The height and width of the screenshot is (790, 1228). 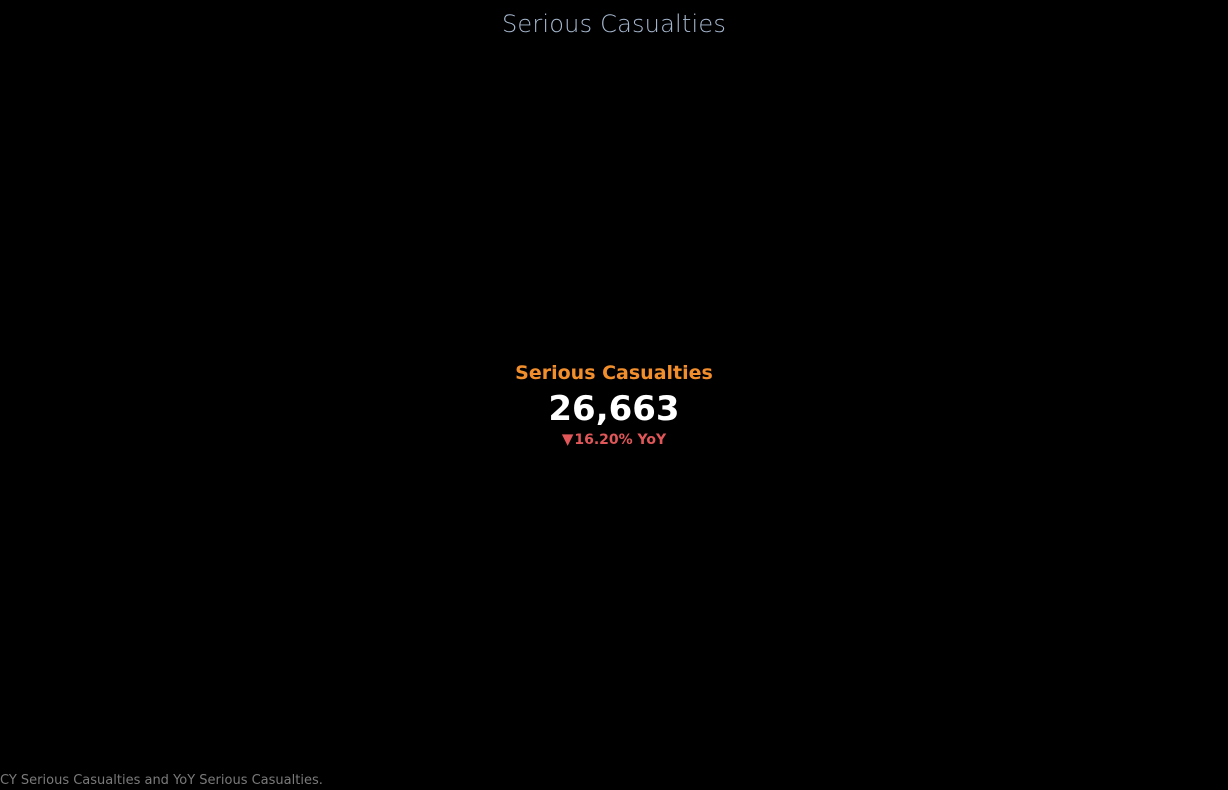 I want to click on kpi-yoy-text: 16.20% YoY, so click(x=620, y=440).